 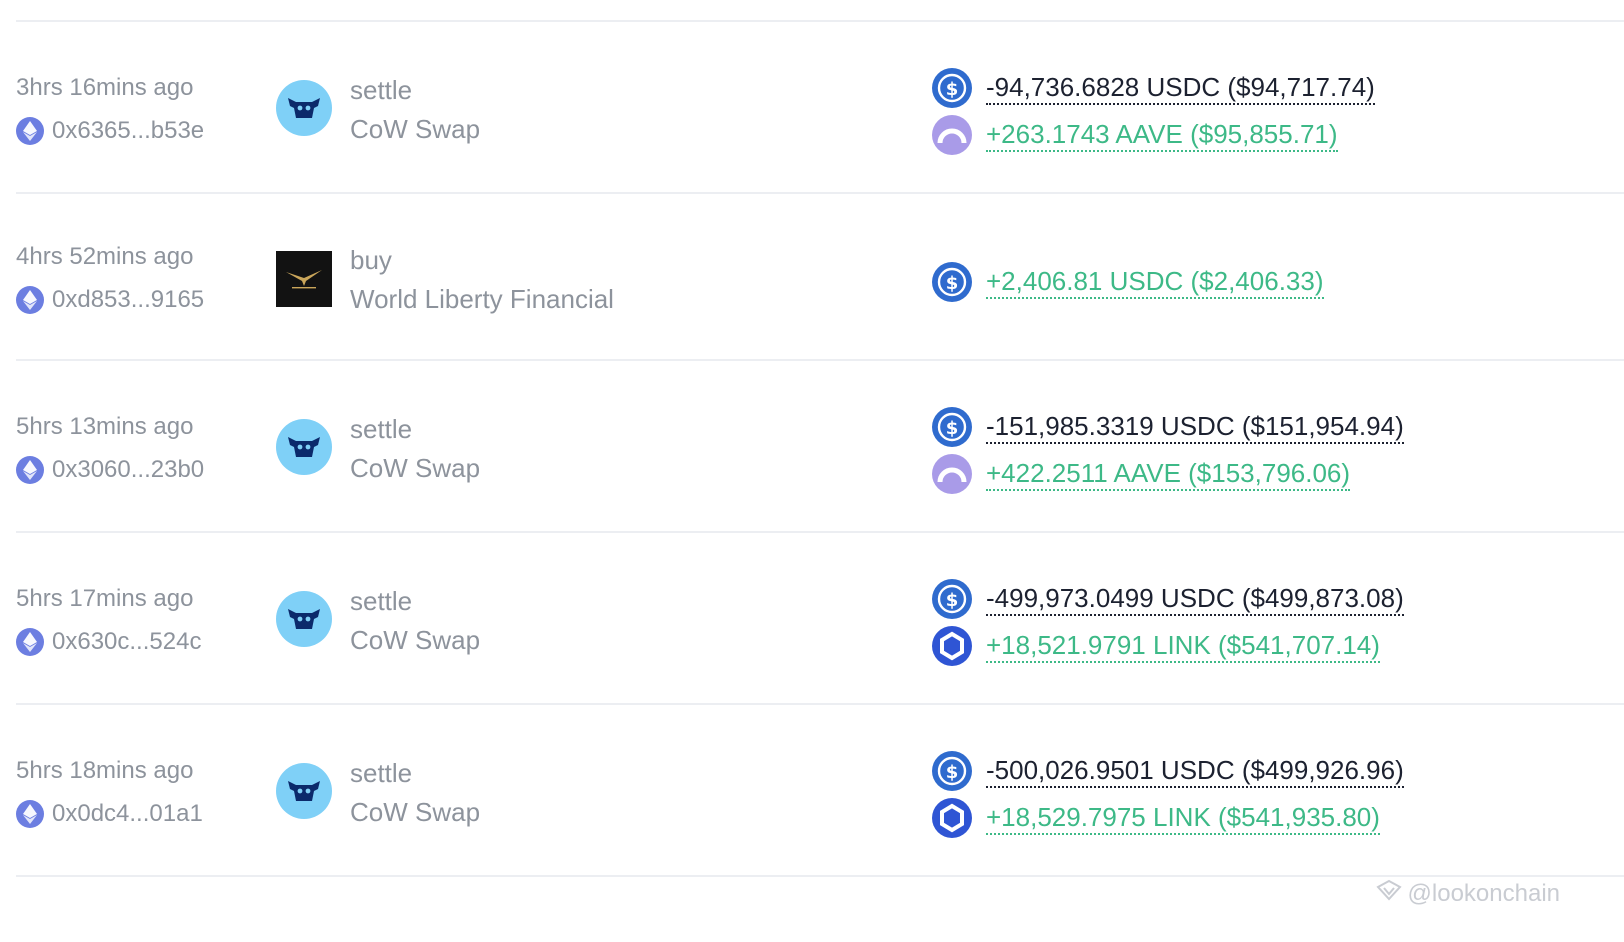 What do you see at coordinates (128, 131) in the screenshot?
I see `tx-hash-label: 0x6365...b53e` at bounding box center [128, 131].